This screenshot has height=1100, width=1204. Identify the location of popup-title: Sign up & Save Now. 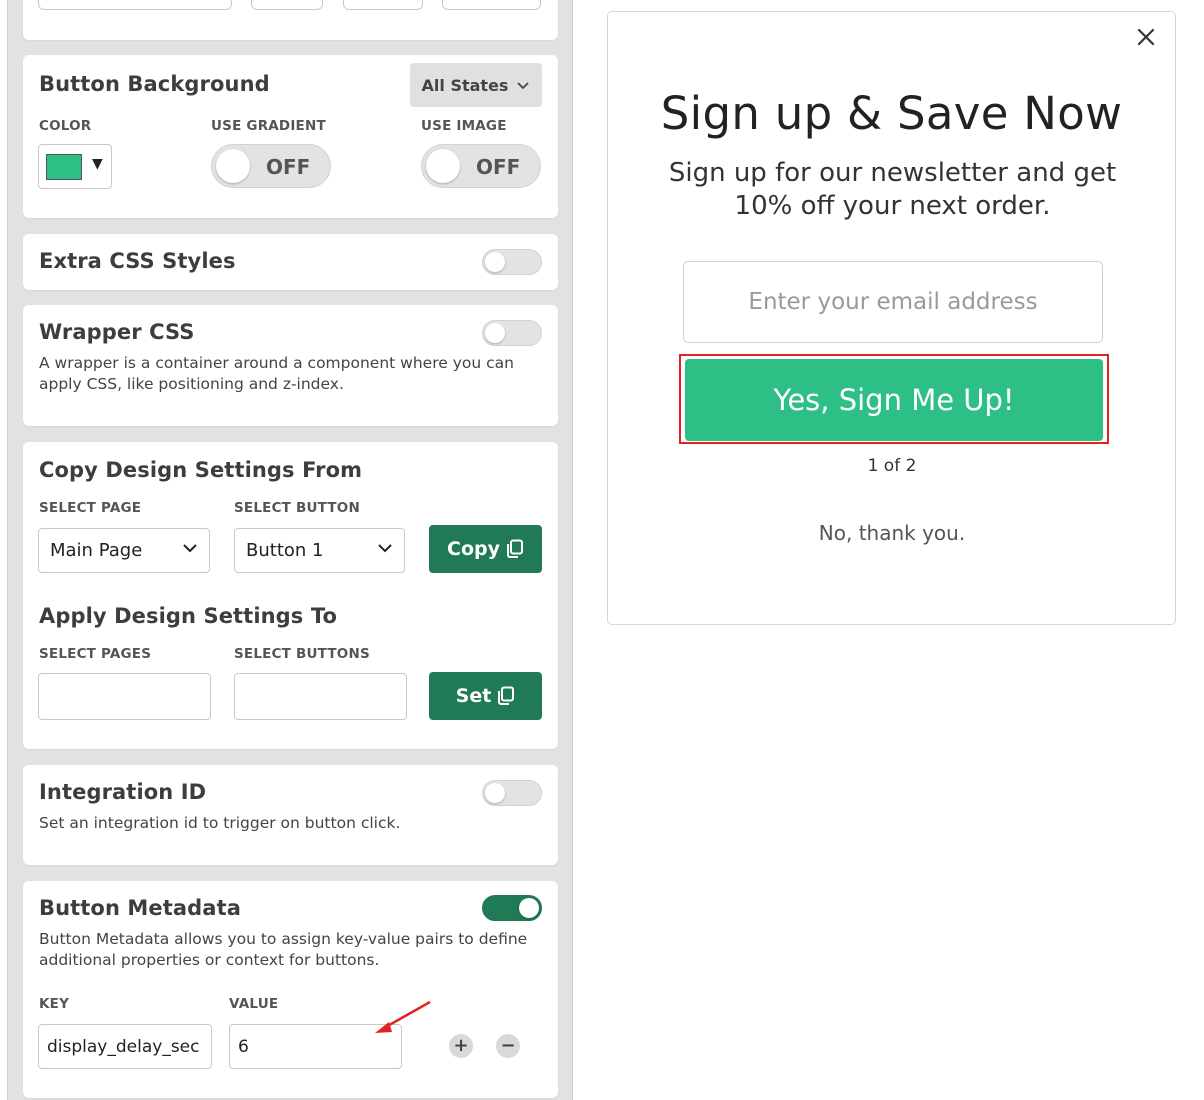
(891, 113).